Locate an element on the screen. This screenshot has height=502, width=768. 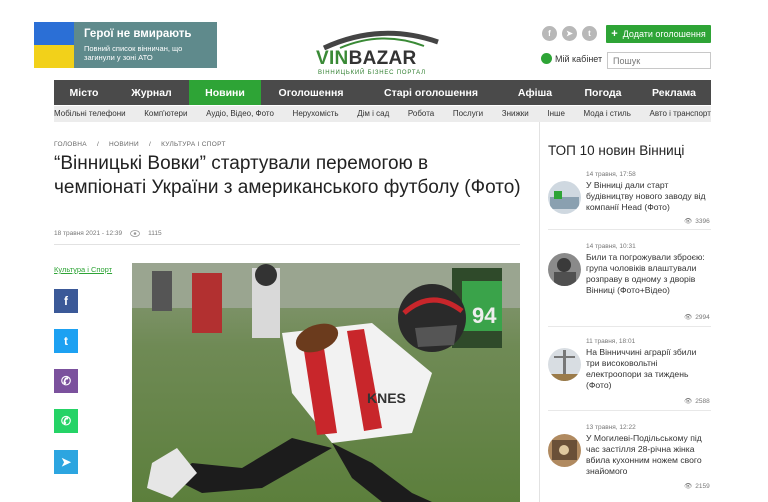
subnav-item-jobs: Робота is located at coordinates (421, 114).